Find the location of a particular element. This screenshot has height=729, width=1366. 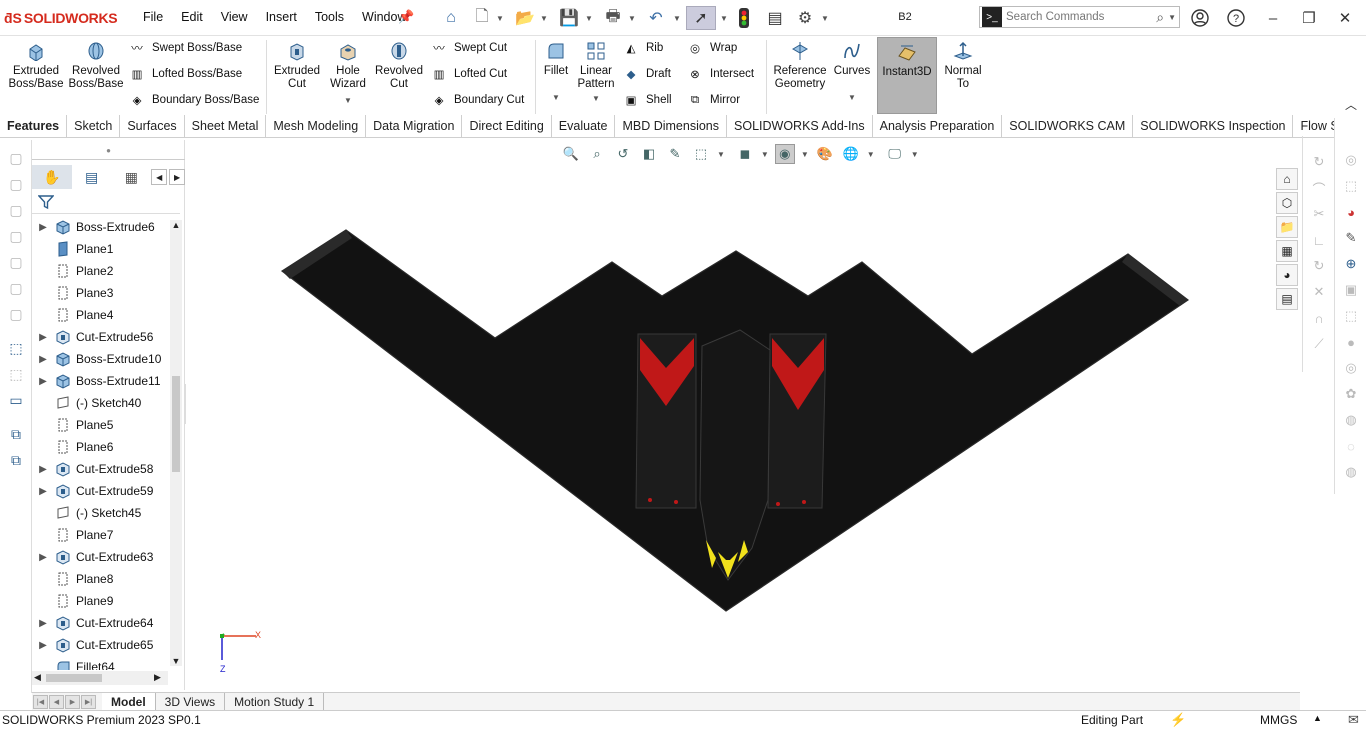

close-icon: ✕ is located at coordinates (1345, 18).